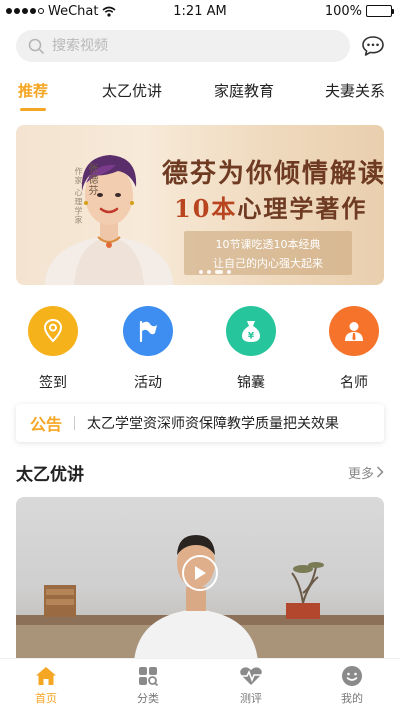 The image size is (400, 711). I want to click on play-icon, so click(200, 573).